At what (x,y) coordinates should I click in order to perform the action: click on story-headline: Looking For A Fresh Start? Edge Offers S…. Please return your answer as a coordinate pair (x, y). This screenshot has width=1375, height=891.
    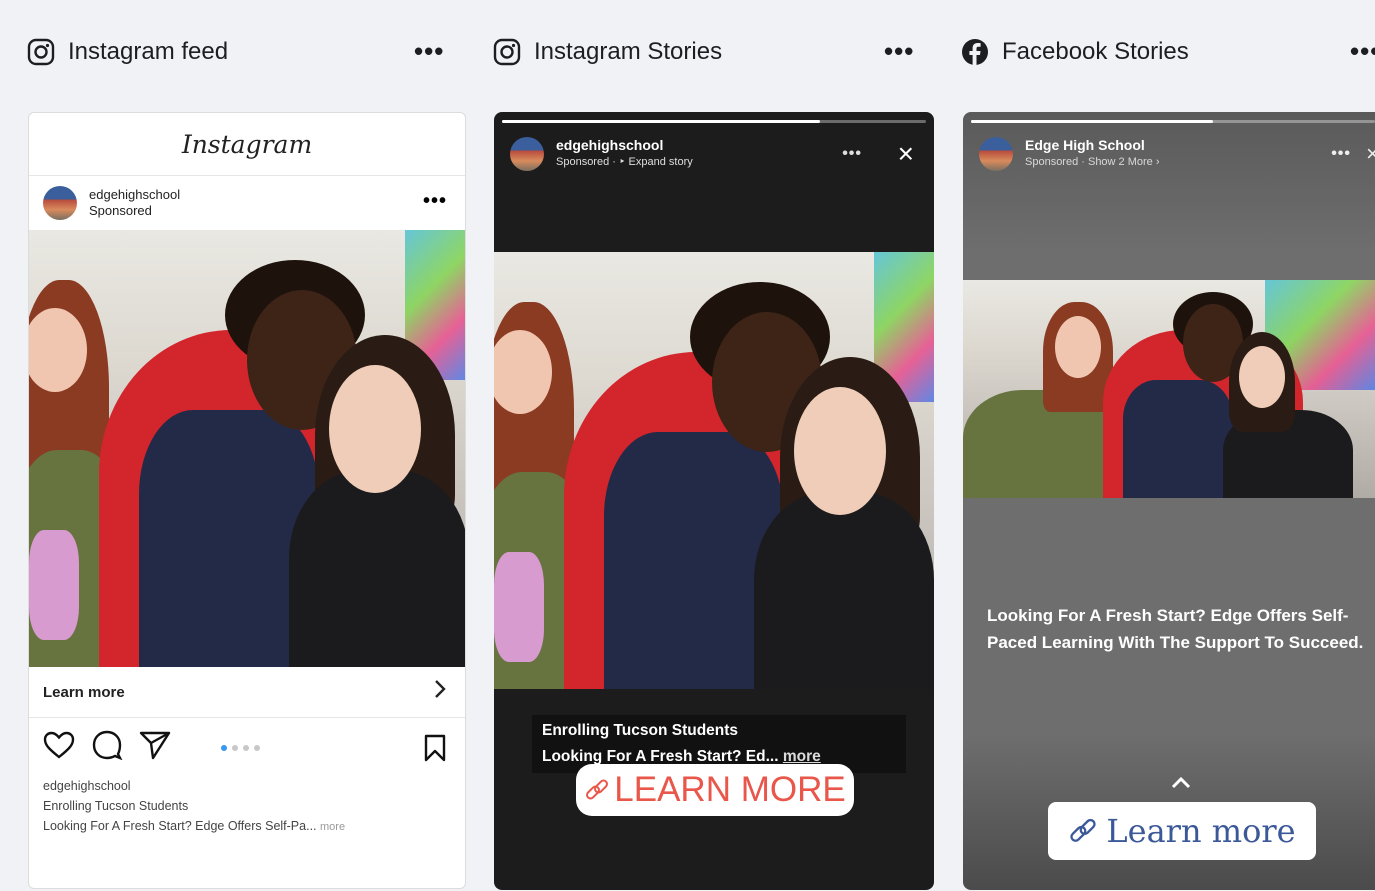
    Looking at the image, I should click on (1175, 629).